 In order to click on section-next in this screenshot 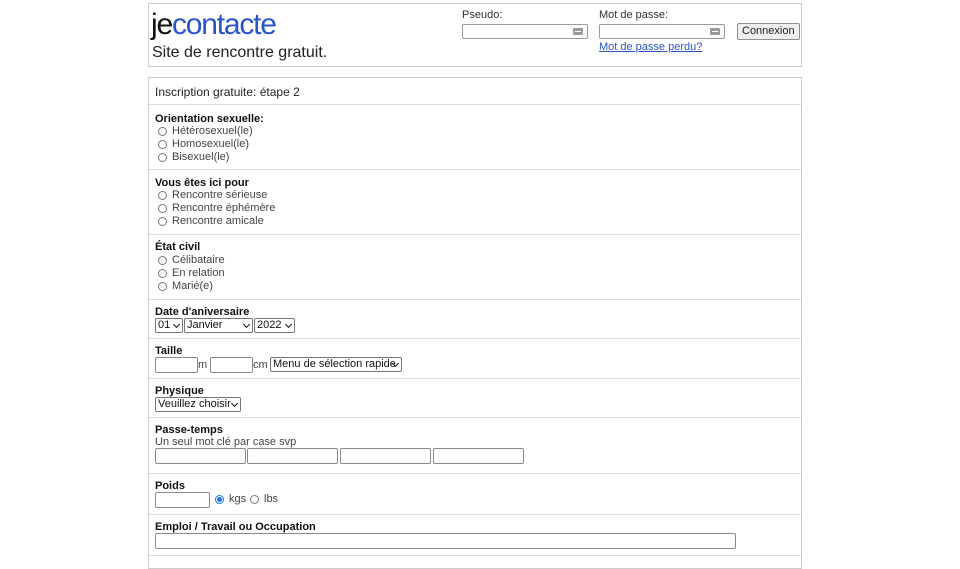, I will do `click(475, 561)`.